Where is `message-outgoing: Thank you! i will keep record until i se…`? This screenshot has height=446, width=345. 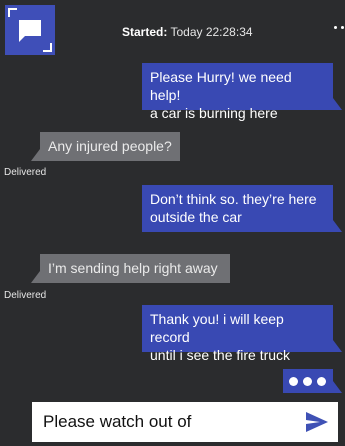
message-outgoing: Thank you! i will keep record until i se… is located at coordinates (242, 334).